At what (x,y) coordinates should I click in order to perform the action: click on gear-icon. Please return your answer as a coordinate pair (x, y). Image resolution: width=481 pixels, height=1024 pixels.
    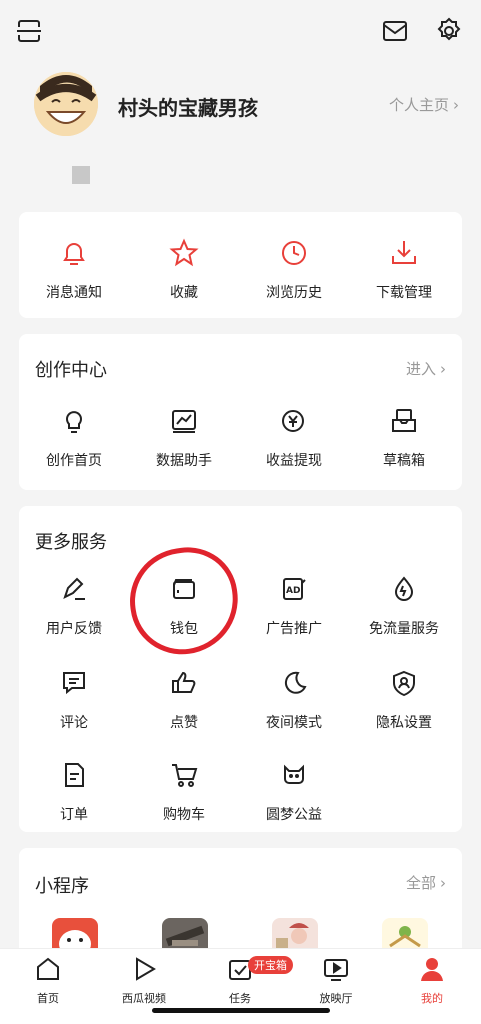
    Looking at the image, I should click on (449, 31).